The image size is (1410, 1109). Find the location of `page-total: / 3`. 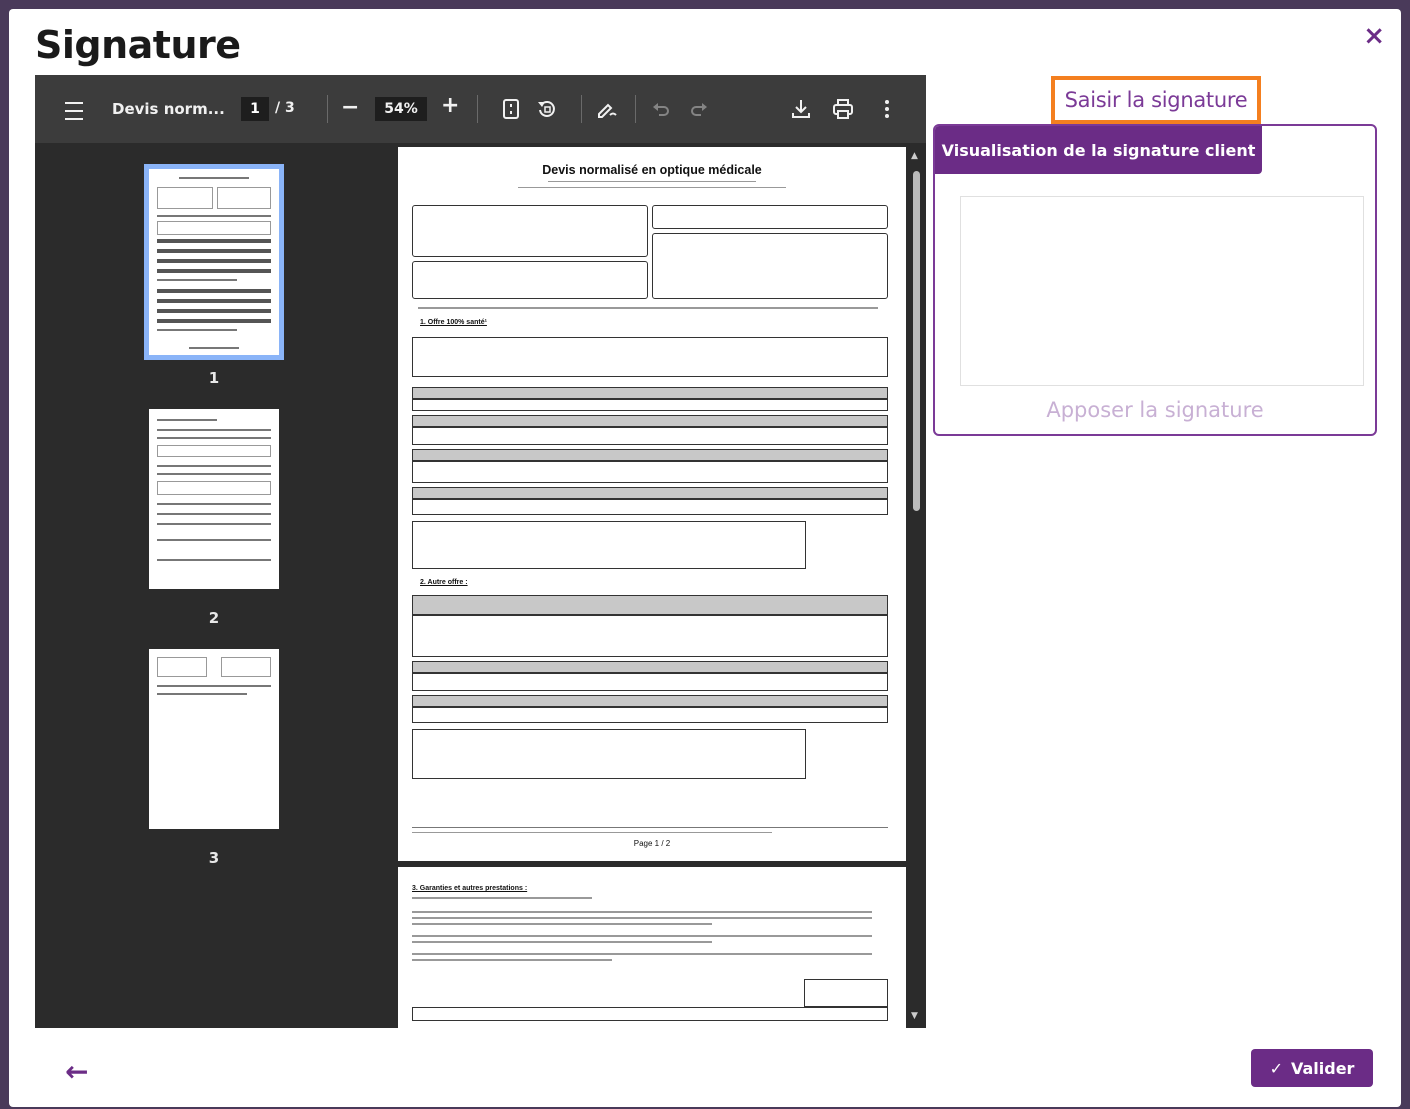

page-total: / 3 is located at coordinates (285, 108).